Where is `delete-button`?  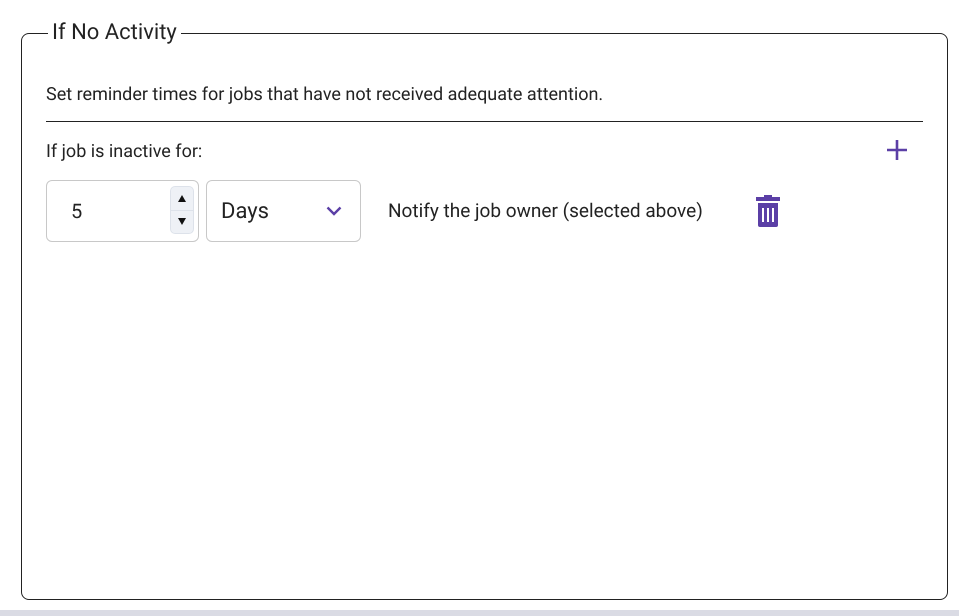
delete-button is located at coordinates (767, 211).